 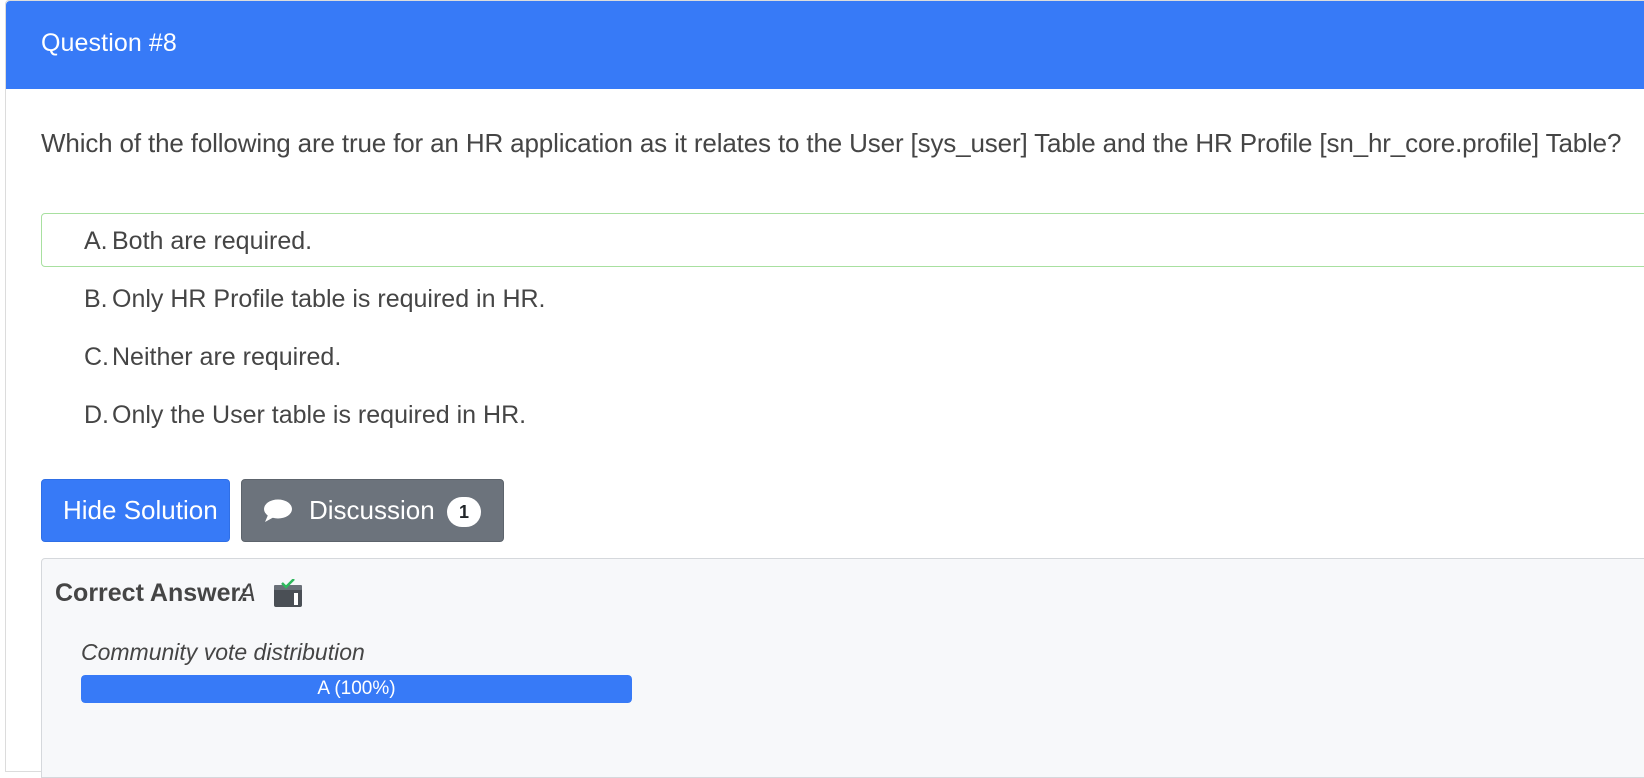 What do you see at coordinates (278, 510) in the screenshot?
I see `speech-bubble-icon` at bounding box center [278, 510].